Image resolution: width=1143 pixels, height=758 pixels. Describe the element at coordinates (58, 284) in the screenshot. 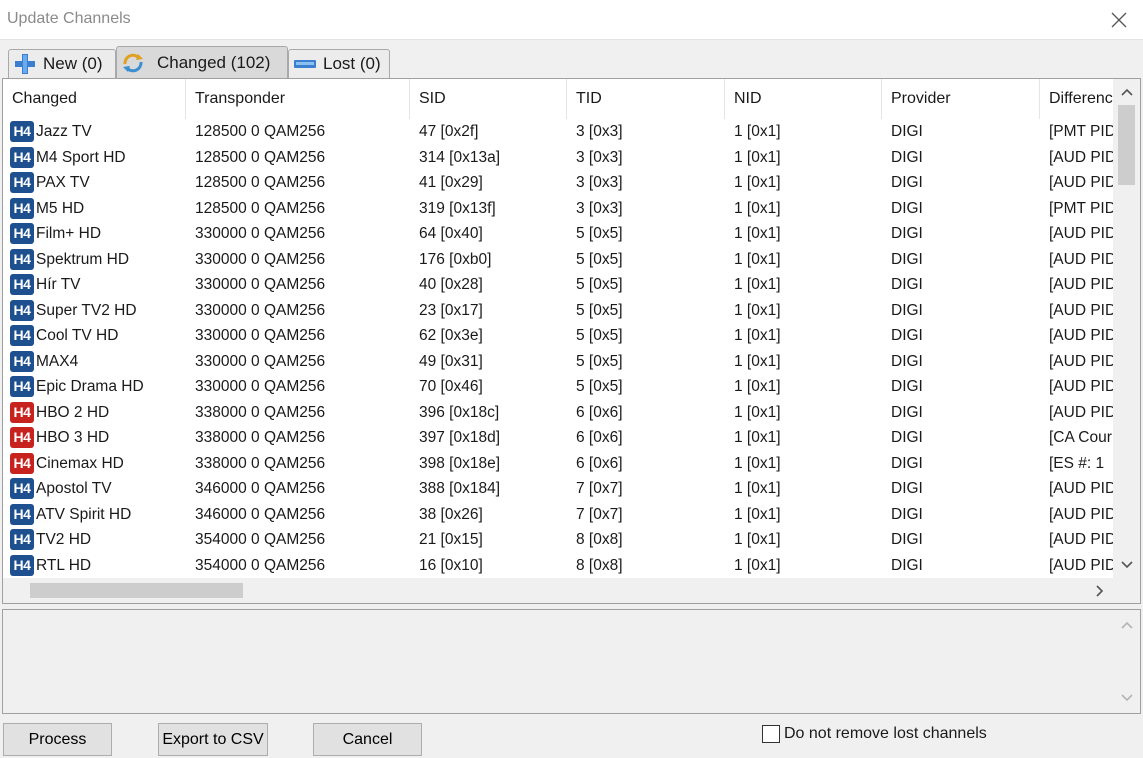

I see `channel-name: Hír TV` at that location.